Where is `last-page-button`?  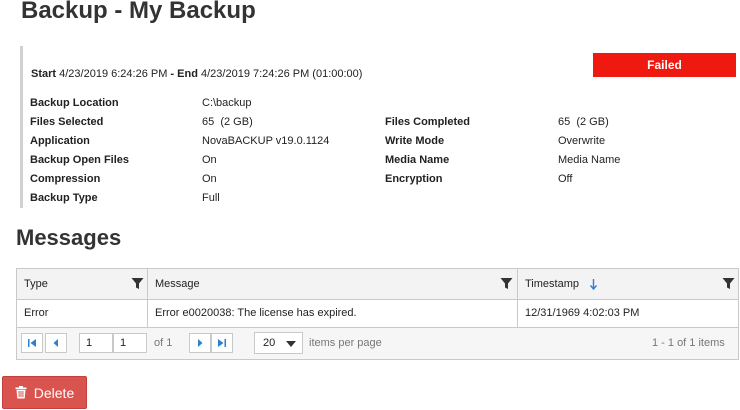
last-page-button is located at coordinates (222, 343).